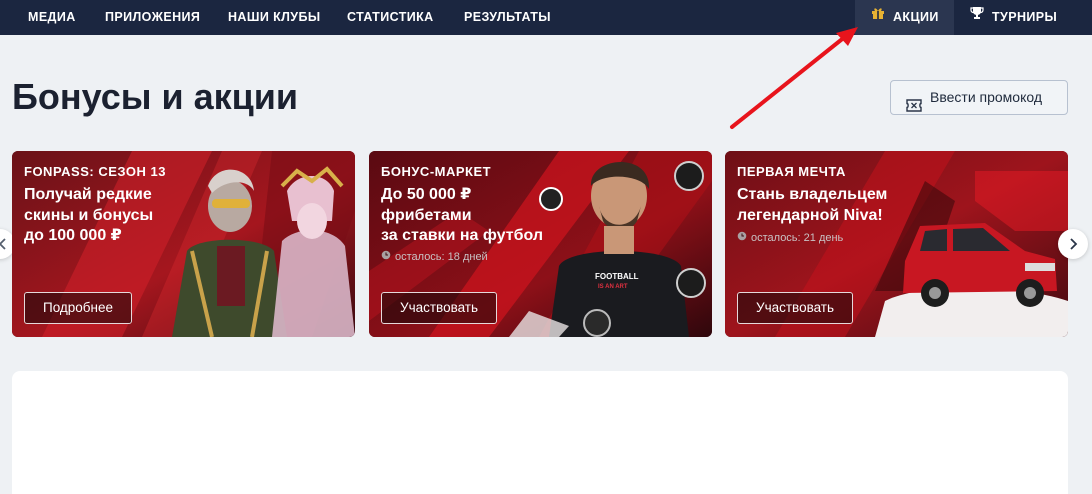 The width and height of the screenshot is (1092, 494). I want to click on nav-item-promotions: АКЦИИ, so click(904, 17).